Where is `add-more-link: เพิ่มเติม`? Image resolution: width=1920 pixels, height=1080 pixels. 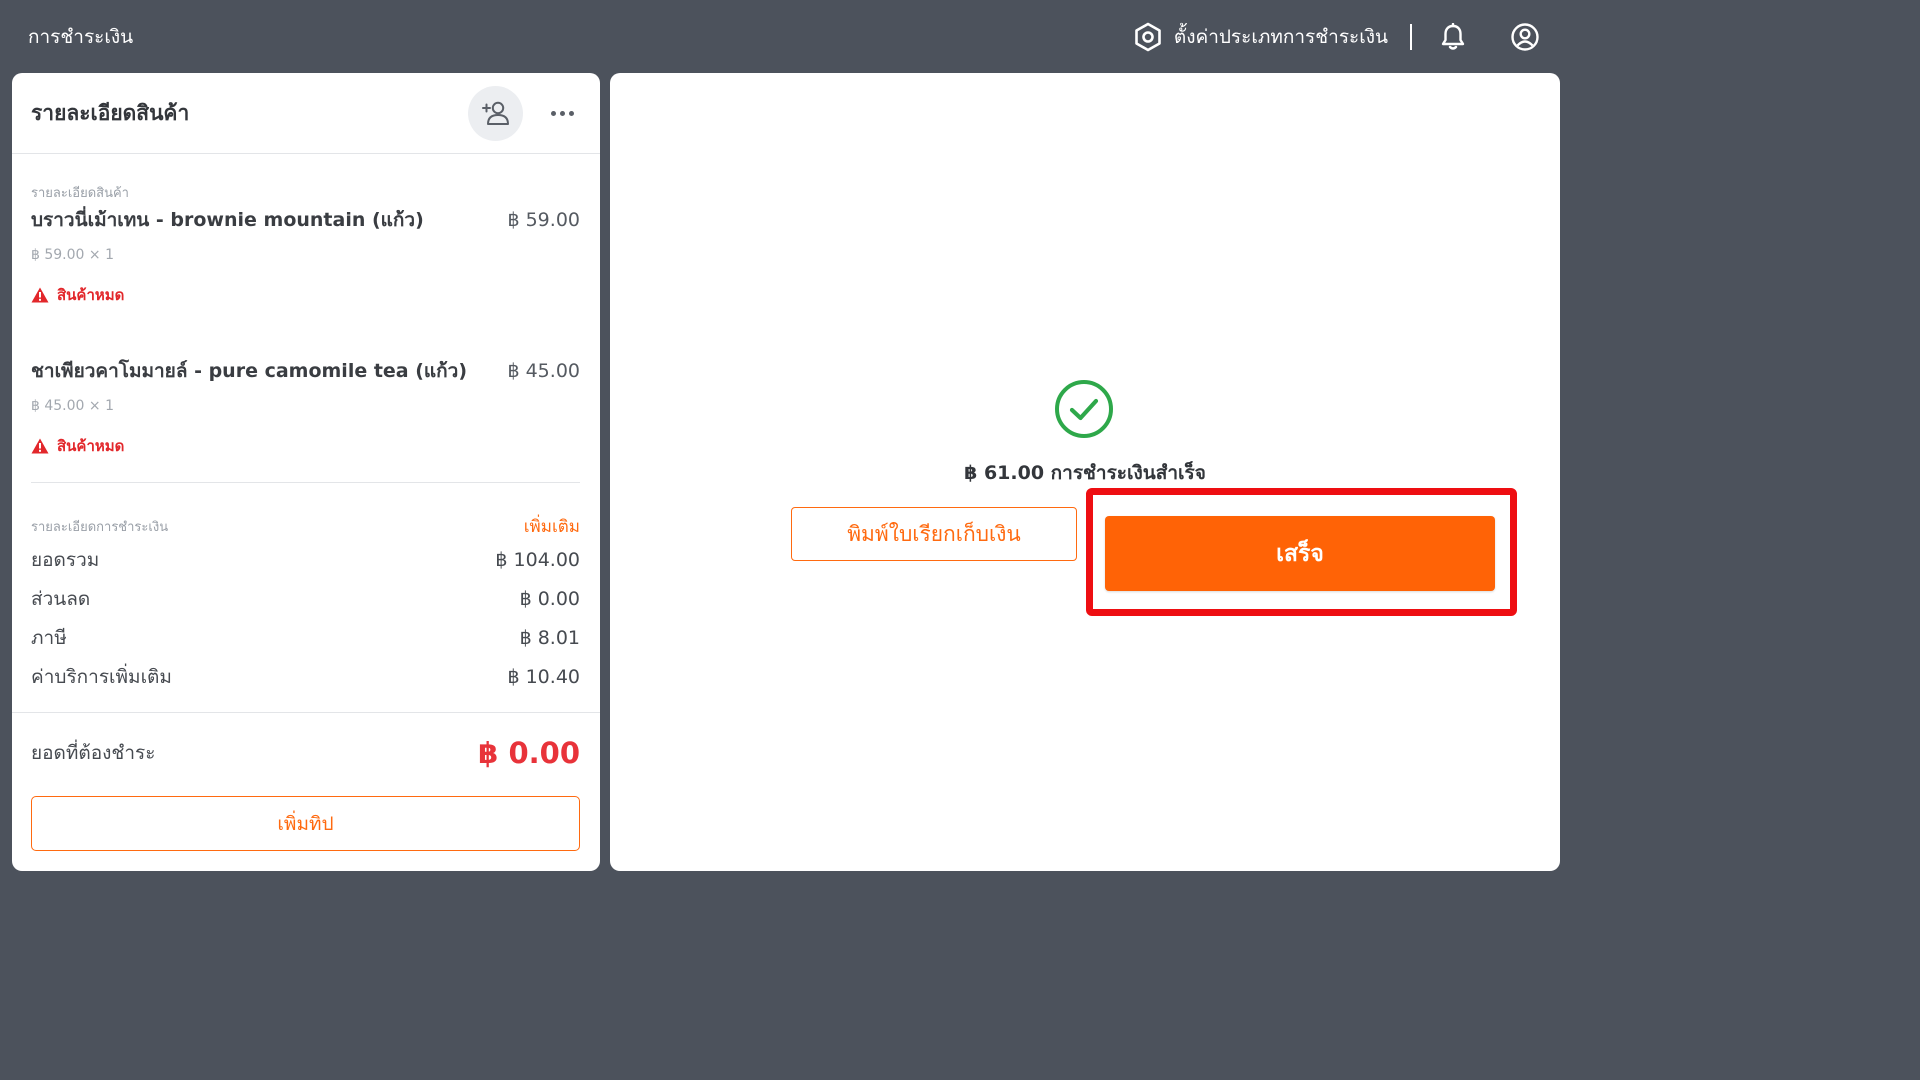
add-more-link: เพิ่มเติม is located at coordinates (552, 526).